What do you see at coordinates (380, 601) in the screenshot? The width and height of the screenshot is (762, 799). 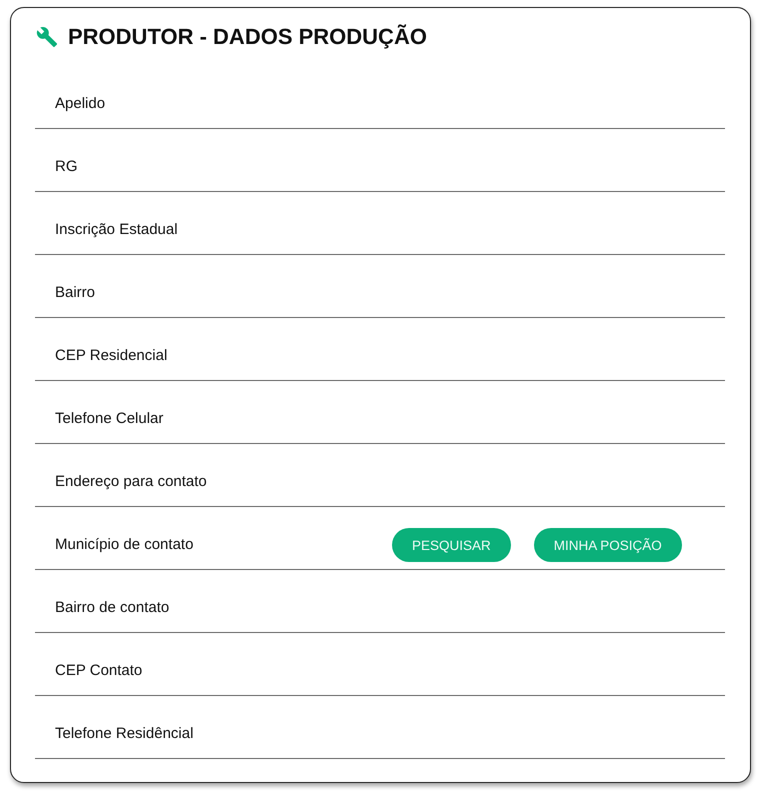 I see `input-field: Bairro de contato` at bounding box center [380, 601].